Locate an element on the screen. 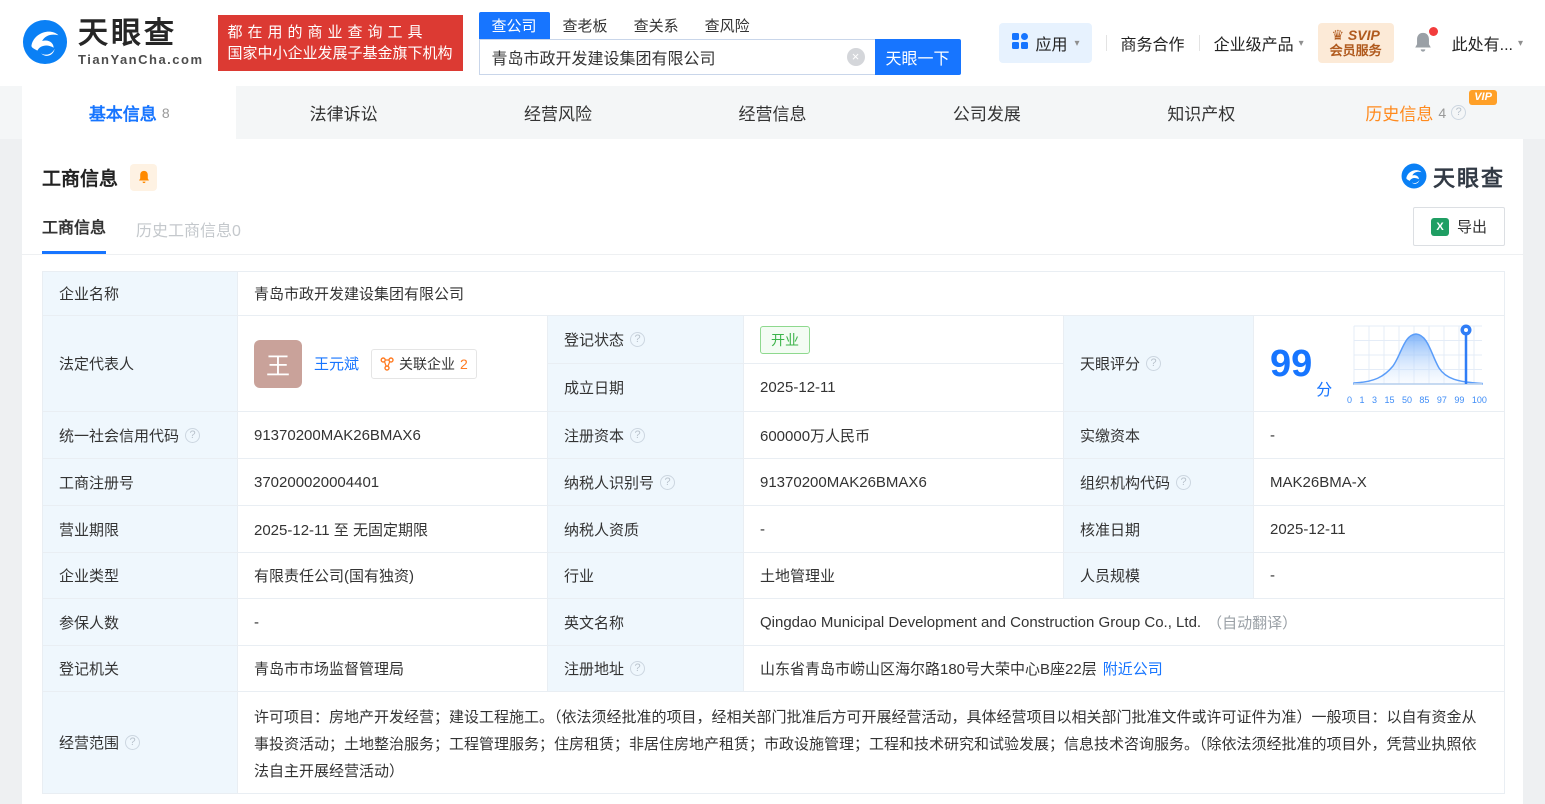  tab-intellectual-property: 知识产权 is located at coordinates (1201, 112).